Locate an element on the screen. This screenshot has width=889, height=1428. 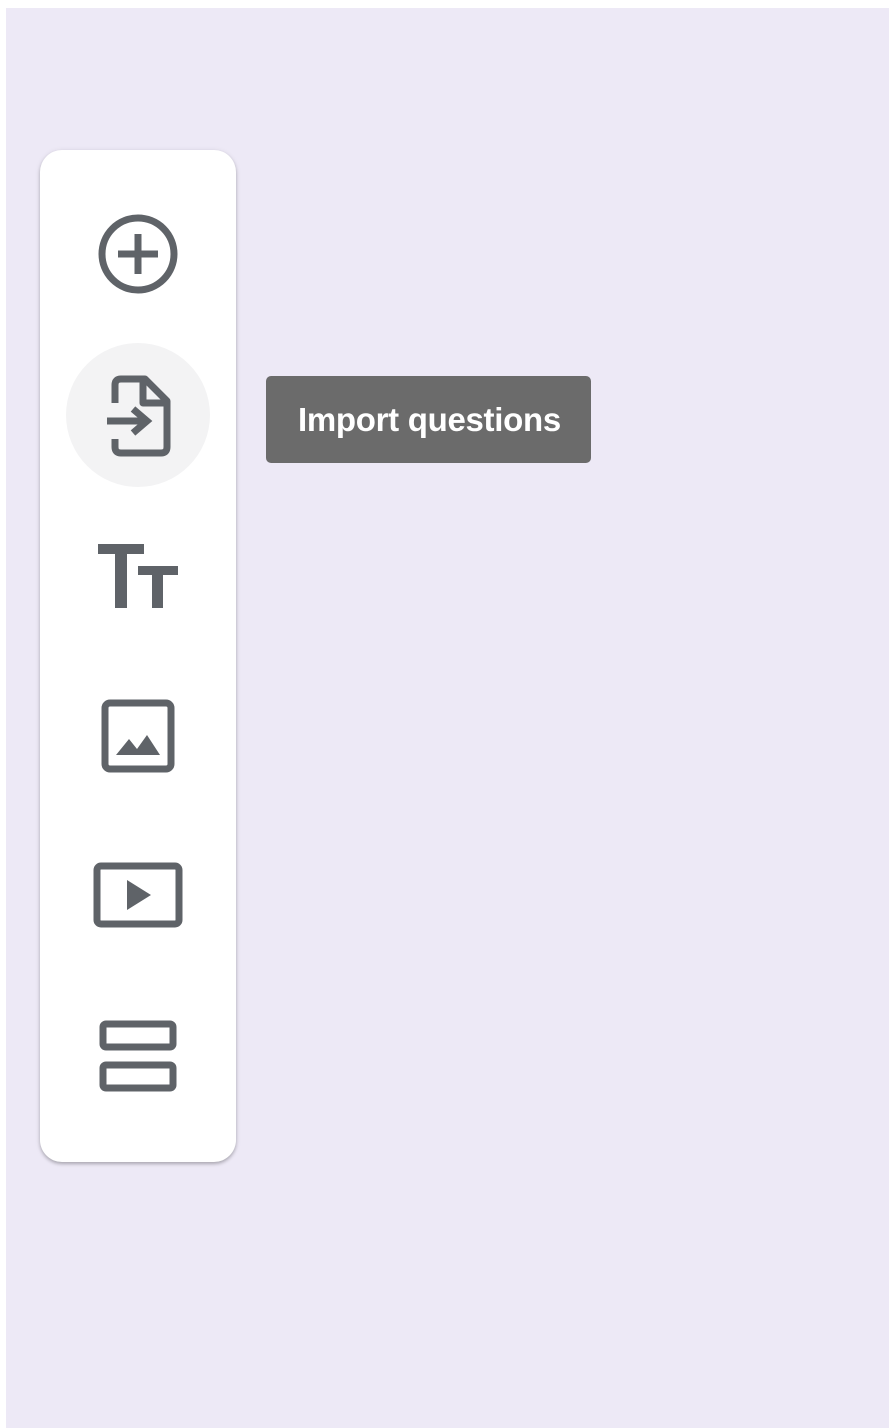
add-question-button is located at coordinates (138, 254).